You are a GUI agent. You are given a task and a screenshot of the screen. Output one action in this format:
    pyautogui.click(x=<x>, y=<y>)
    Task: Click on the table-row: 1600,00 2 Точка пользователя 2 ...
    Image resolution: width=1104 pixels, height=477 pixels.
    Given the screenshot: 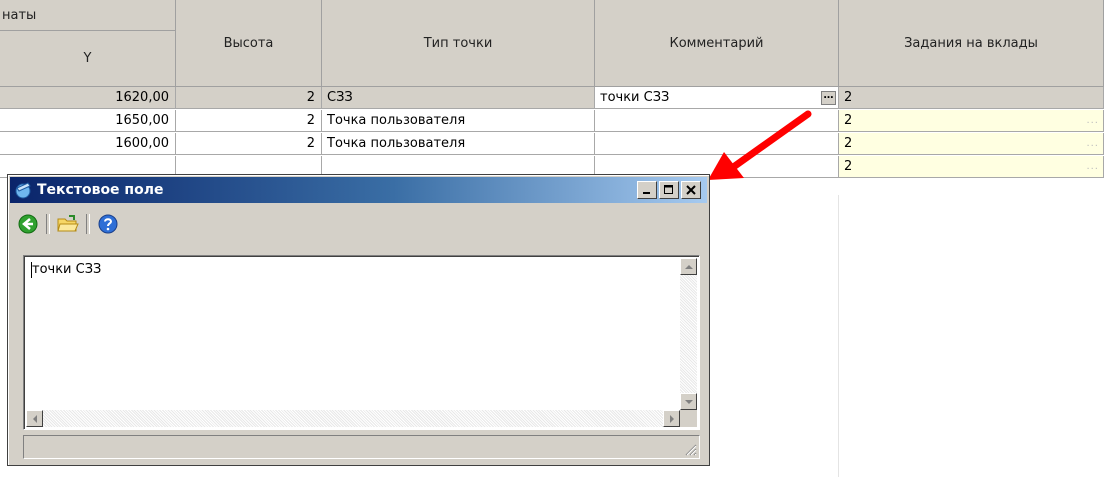 What is the action you would take?
    pyautogui.click(x=552, y=144)
    